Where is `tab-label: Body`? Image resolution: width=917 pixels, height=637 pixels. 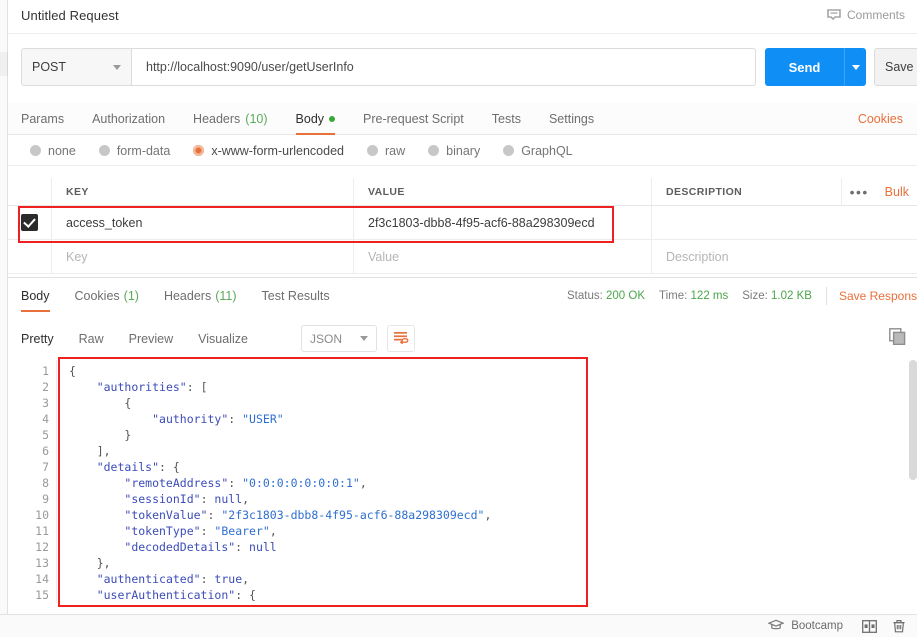
tab-label: Body is located at coordinates (310, 118).